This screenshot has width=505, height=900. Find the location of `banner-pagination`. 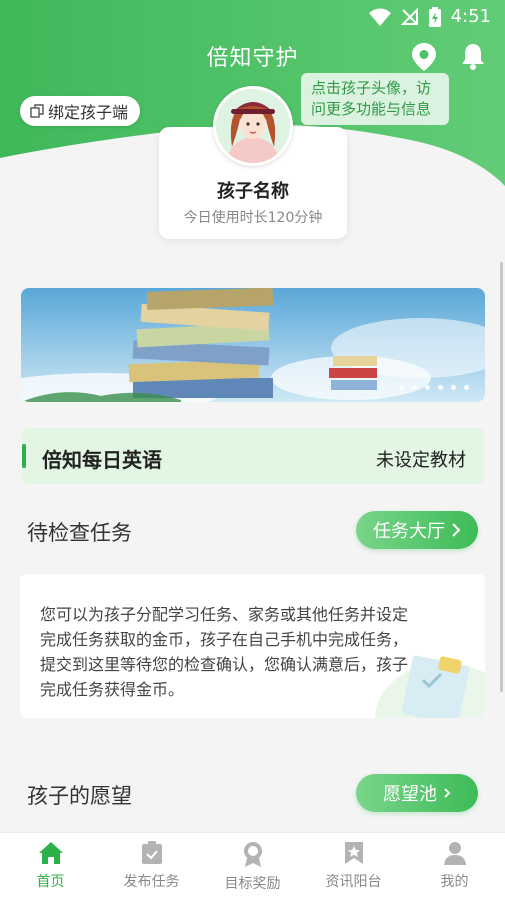

banner-pagination is located at coordinates (434, 387).